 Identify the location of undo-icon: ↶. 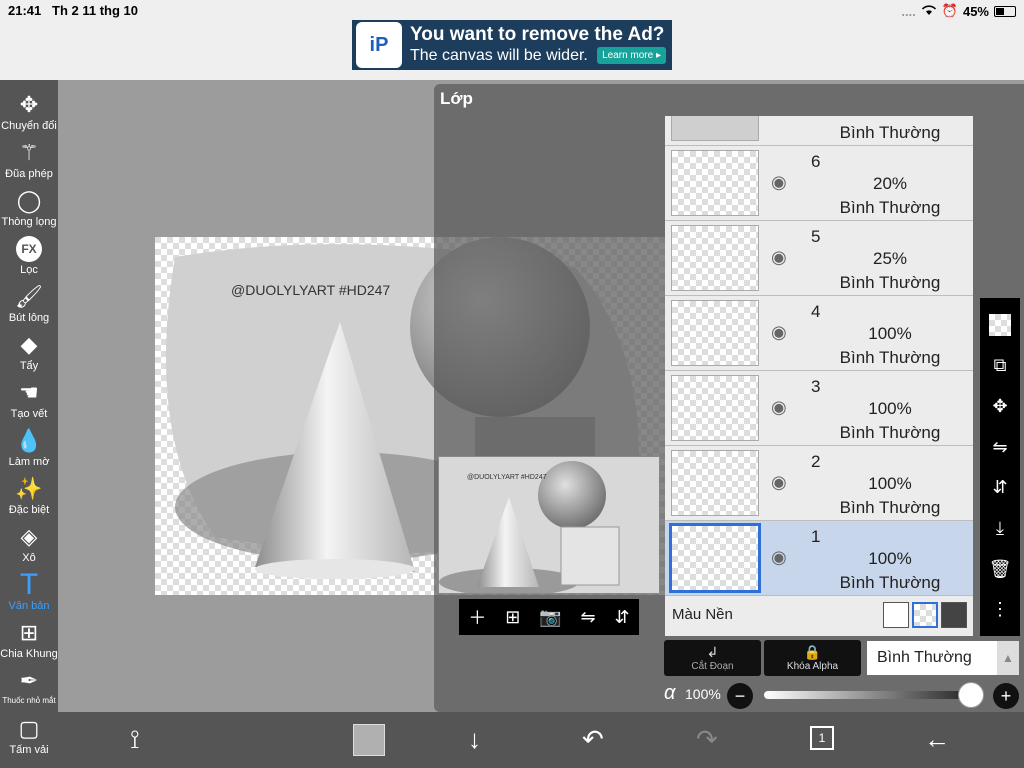
(593, 739).